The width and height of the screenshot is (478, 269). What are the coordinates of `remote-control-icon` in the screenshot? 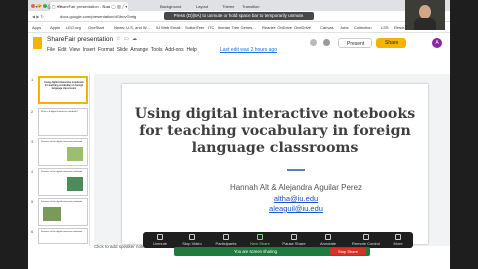 It's located at (366, 237).